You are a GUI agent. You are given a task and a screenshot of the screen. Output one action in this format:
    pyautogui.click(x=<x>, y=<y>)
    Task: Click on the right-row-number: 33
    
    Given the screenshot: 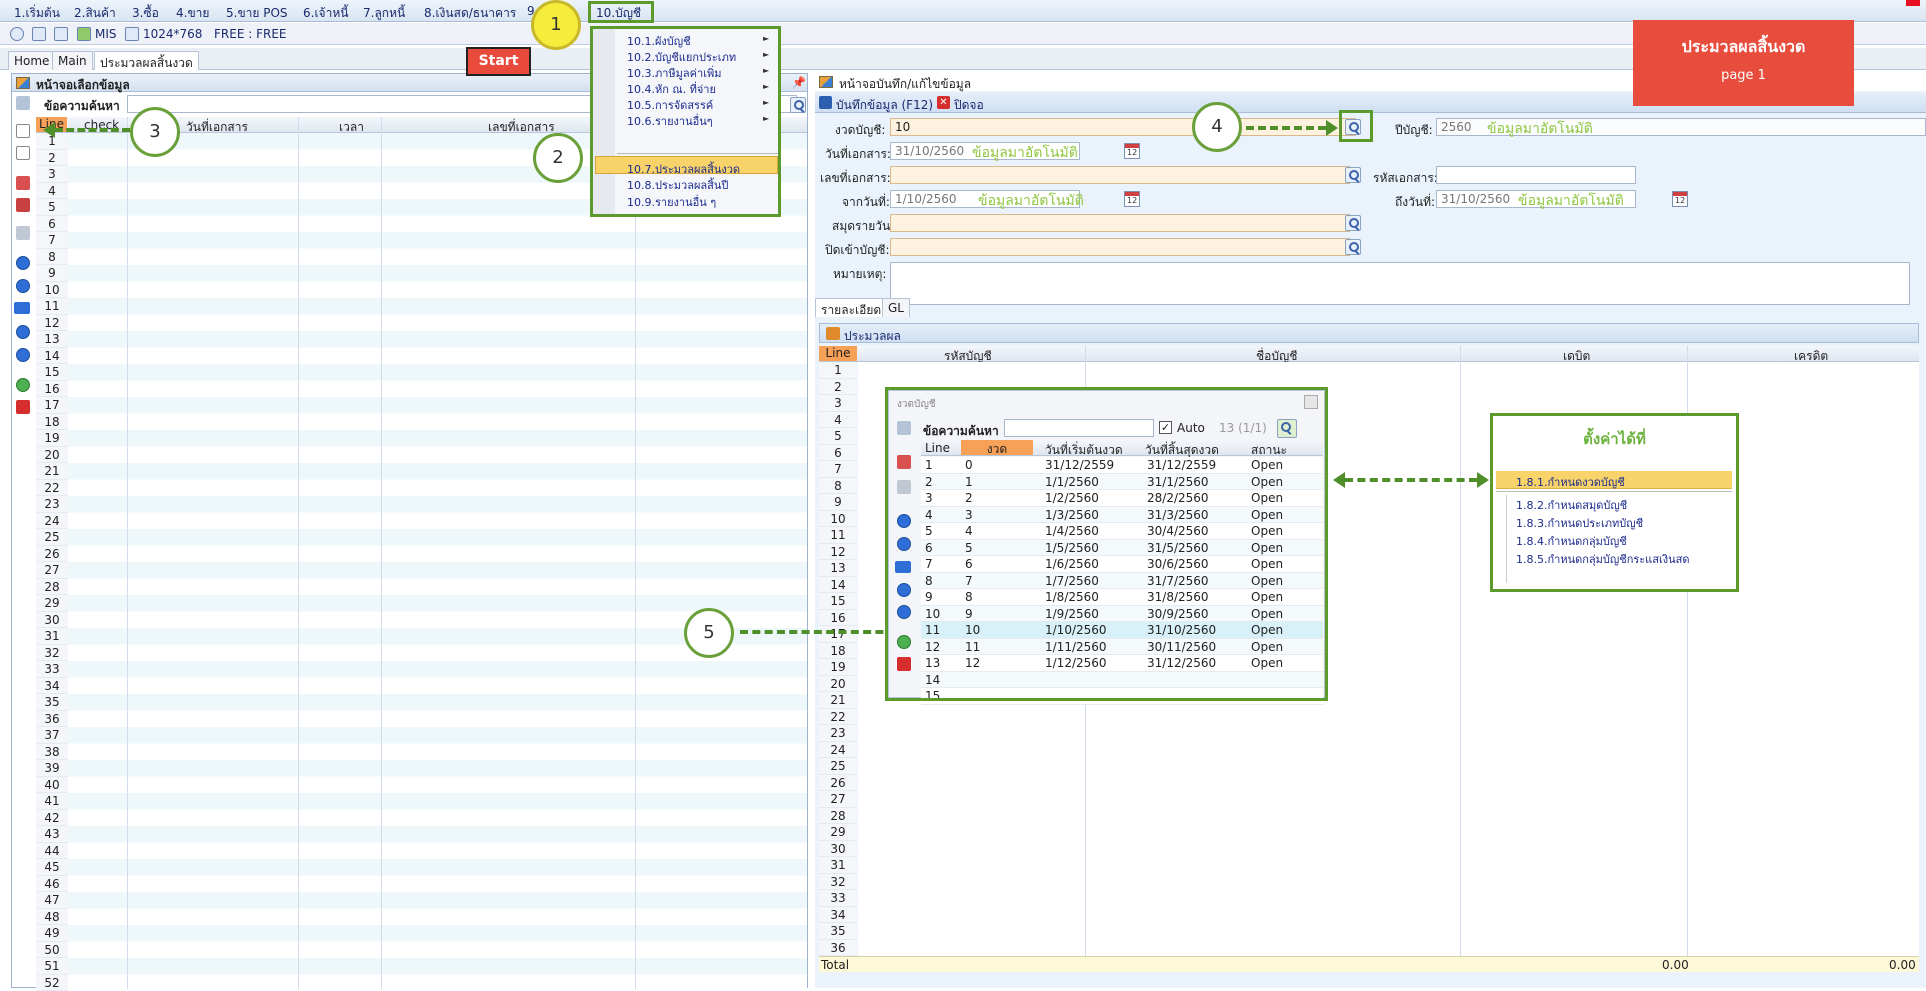 What is the action you would take?
    pyautogui.click(x=838, y=898)
    